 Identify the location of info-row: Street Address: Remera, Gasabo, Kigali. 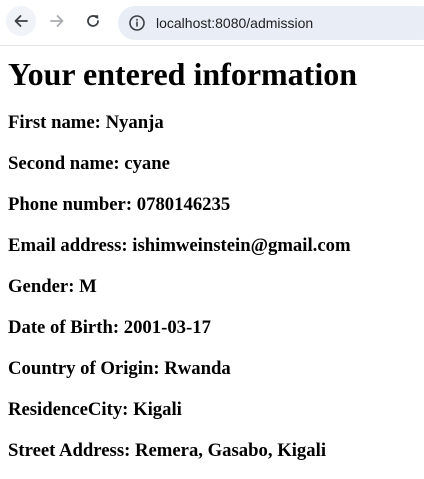
(212, 450).